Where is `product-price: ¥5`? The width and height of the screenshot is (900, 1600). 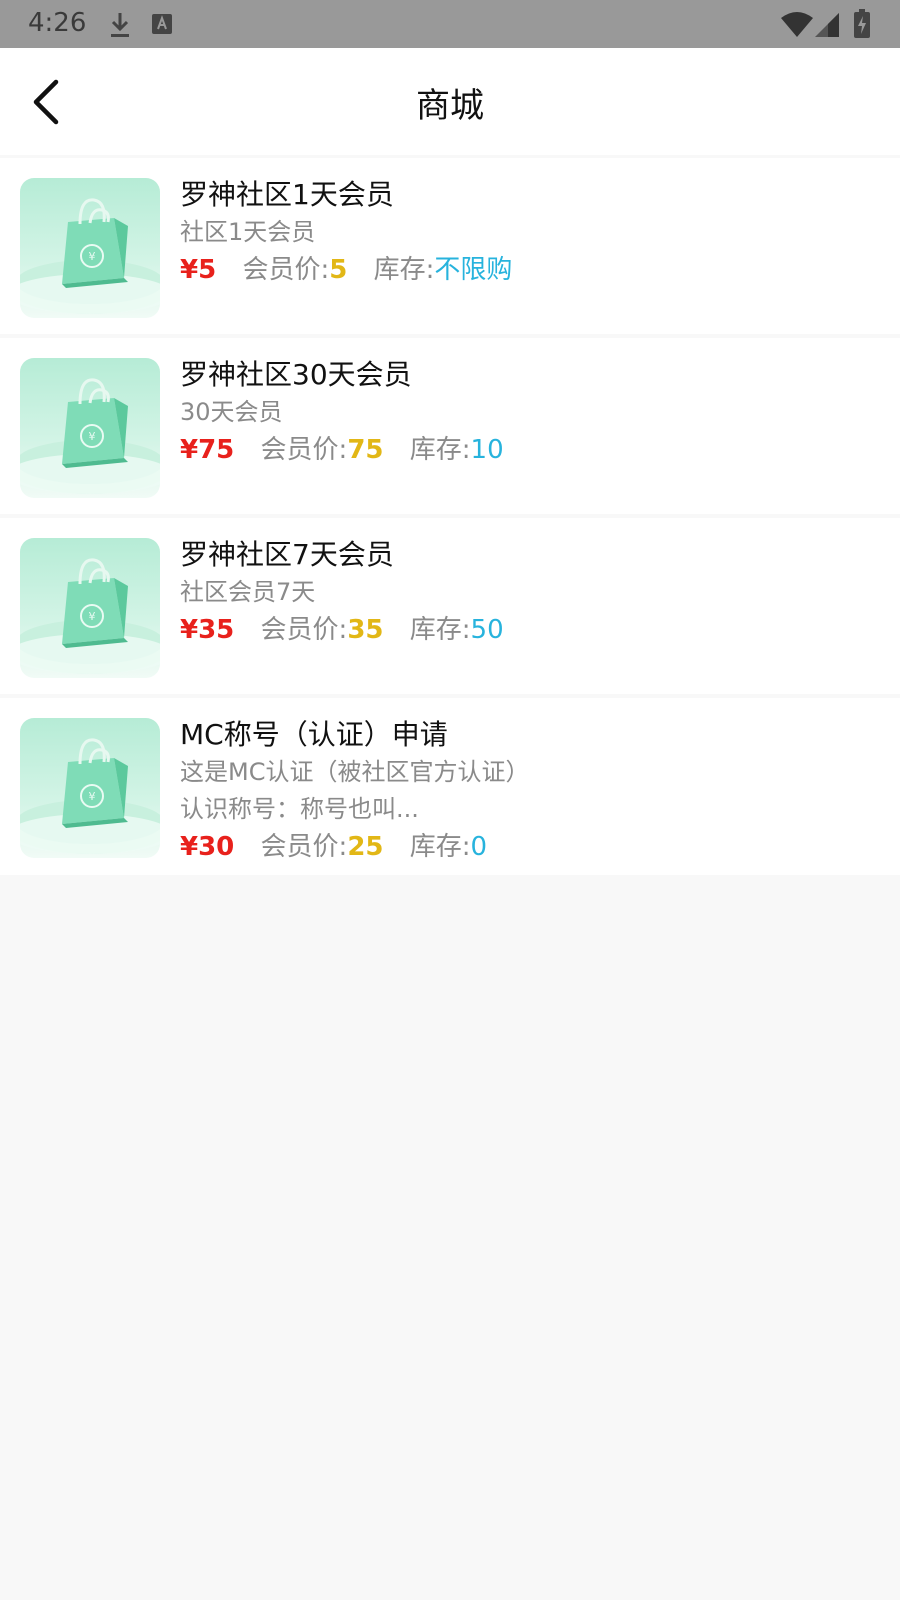
product-price: ¥5 is located at coordinates (198, 270).